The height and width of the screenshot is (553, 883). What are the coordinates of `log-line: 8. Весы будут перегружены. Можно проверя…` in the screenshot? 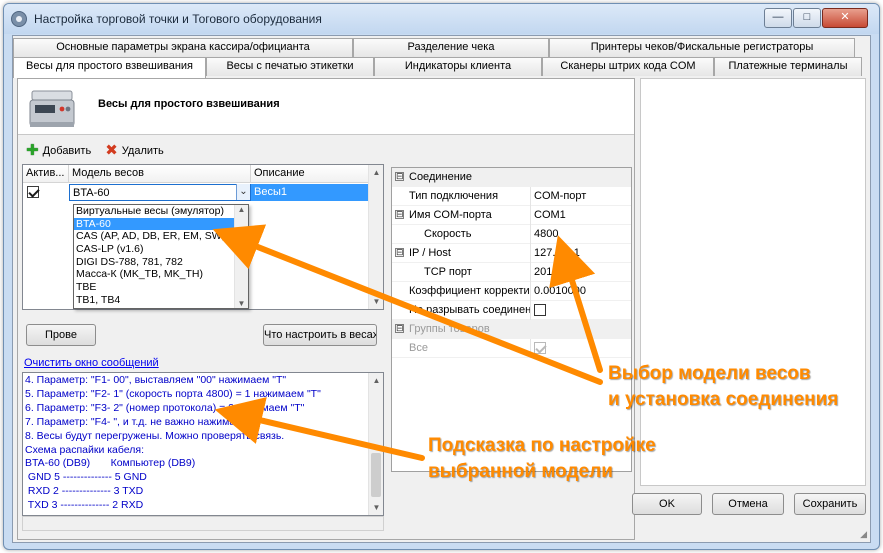 It's located at (155, 436).